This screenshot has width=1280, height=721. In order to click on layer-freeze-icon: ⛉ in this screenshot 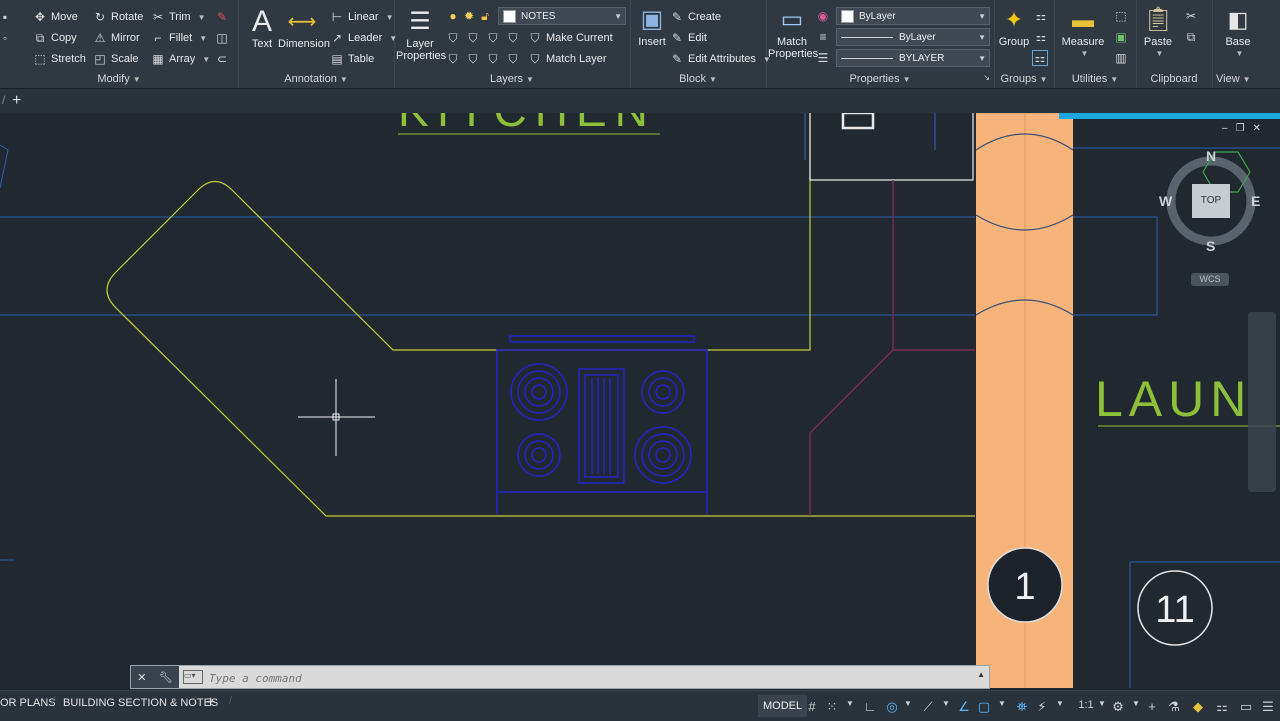, I will do `click(493, 38)`.